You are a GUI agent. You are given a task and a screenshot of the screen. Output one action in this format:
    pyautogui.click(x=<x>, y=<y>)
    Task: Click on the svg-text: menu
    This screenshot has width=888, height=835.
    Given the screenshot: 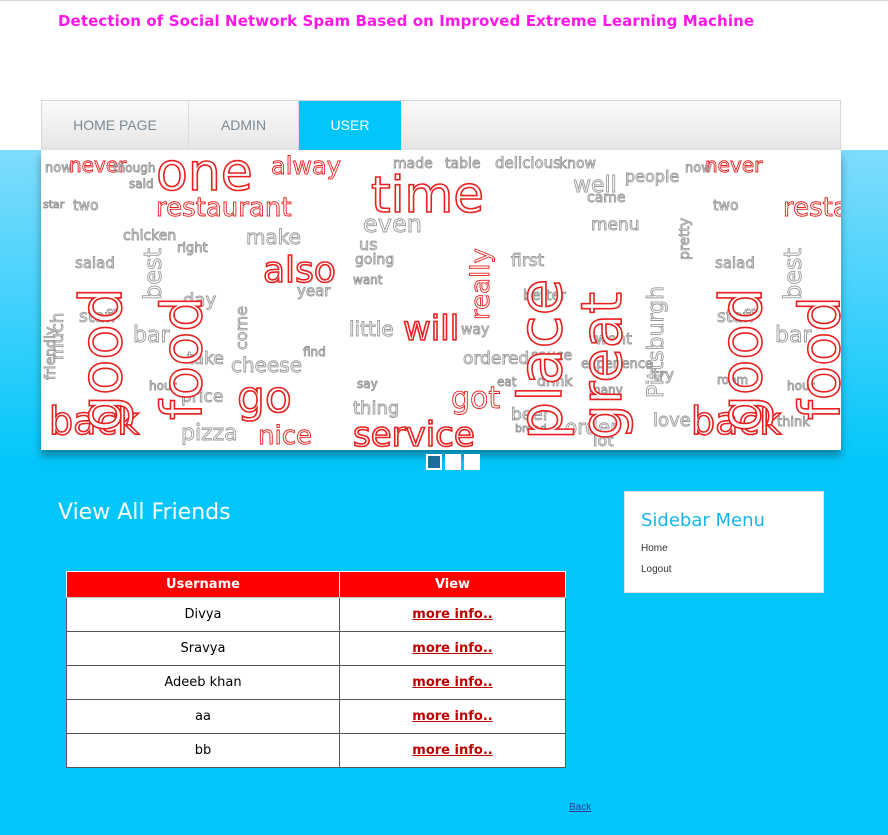 What is the action you would take?
    pyautogui.click(x=615, y=225)
    